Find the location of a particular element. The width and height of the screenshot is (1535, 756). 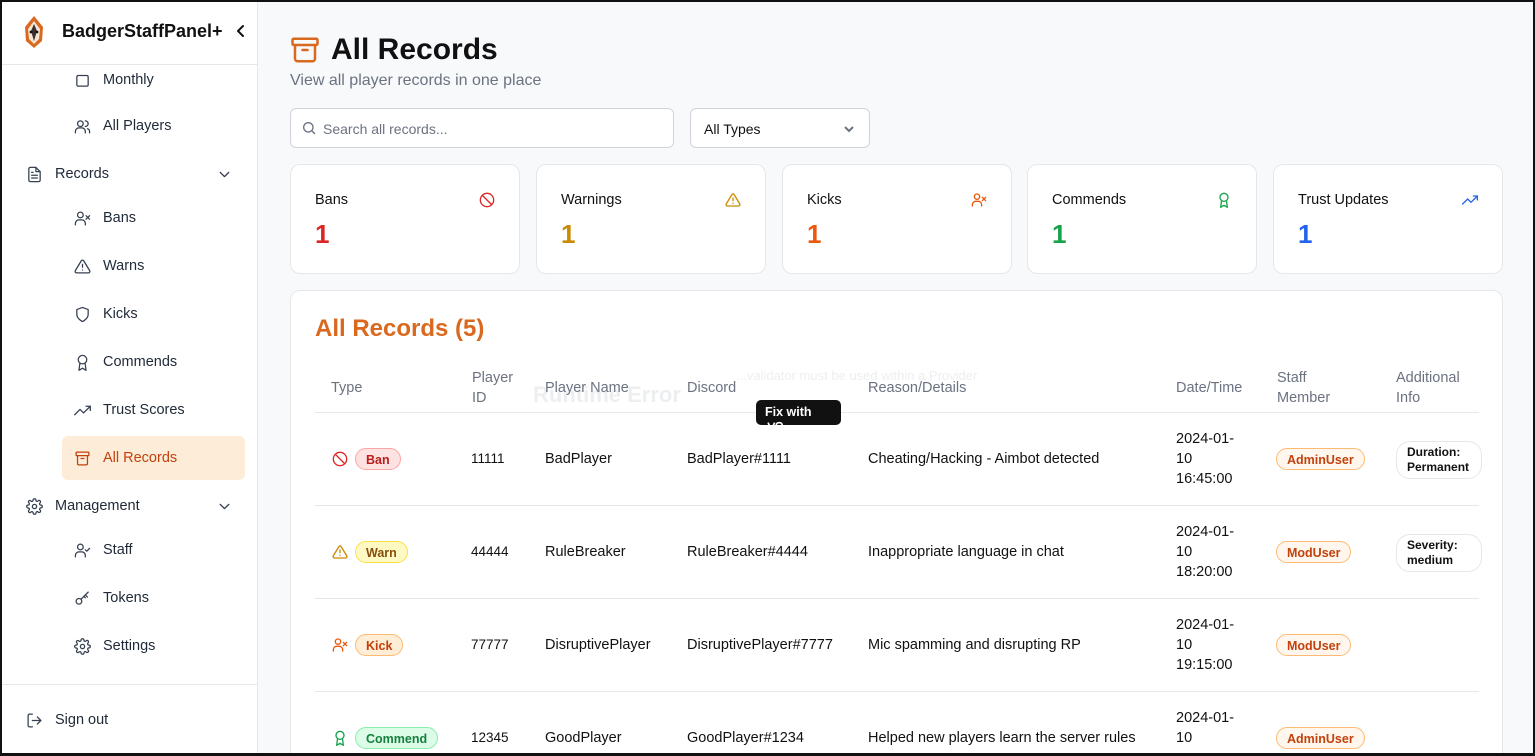

sidebar-item-label: Staff is located at coordinates (118, 550).